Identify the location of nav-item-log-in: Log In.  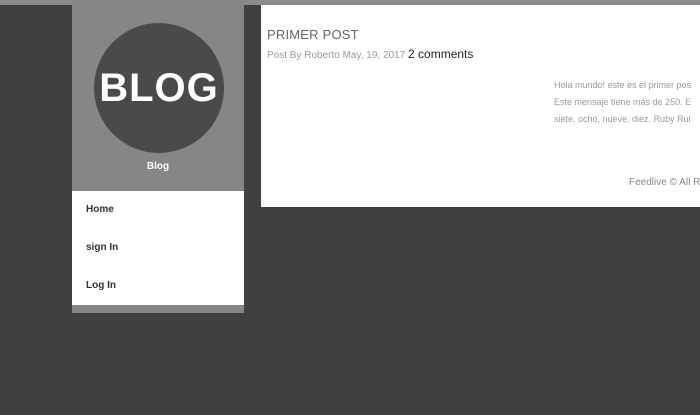
(158, 286).